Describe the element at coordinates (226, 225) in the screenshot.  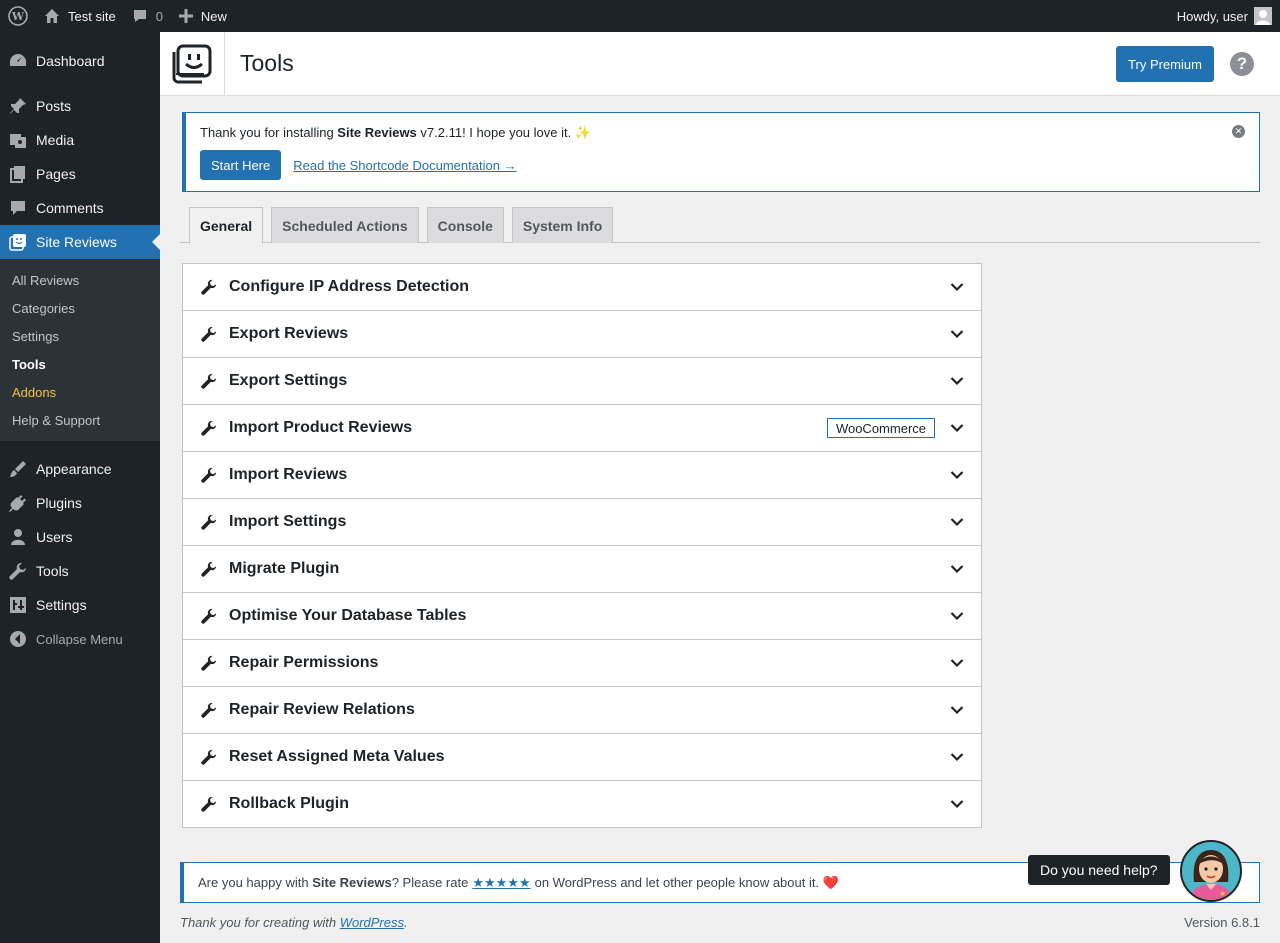
I see `tab-general: General` at that location.